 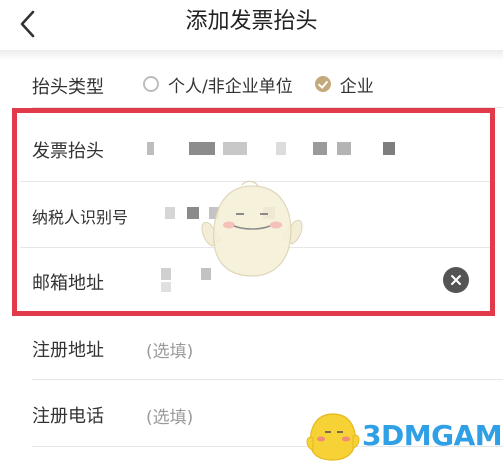 I want to click on tax-id-label: 纳税人识别号, so click(x=80, y=217).